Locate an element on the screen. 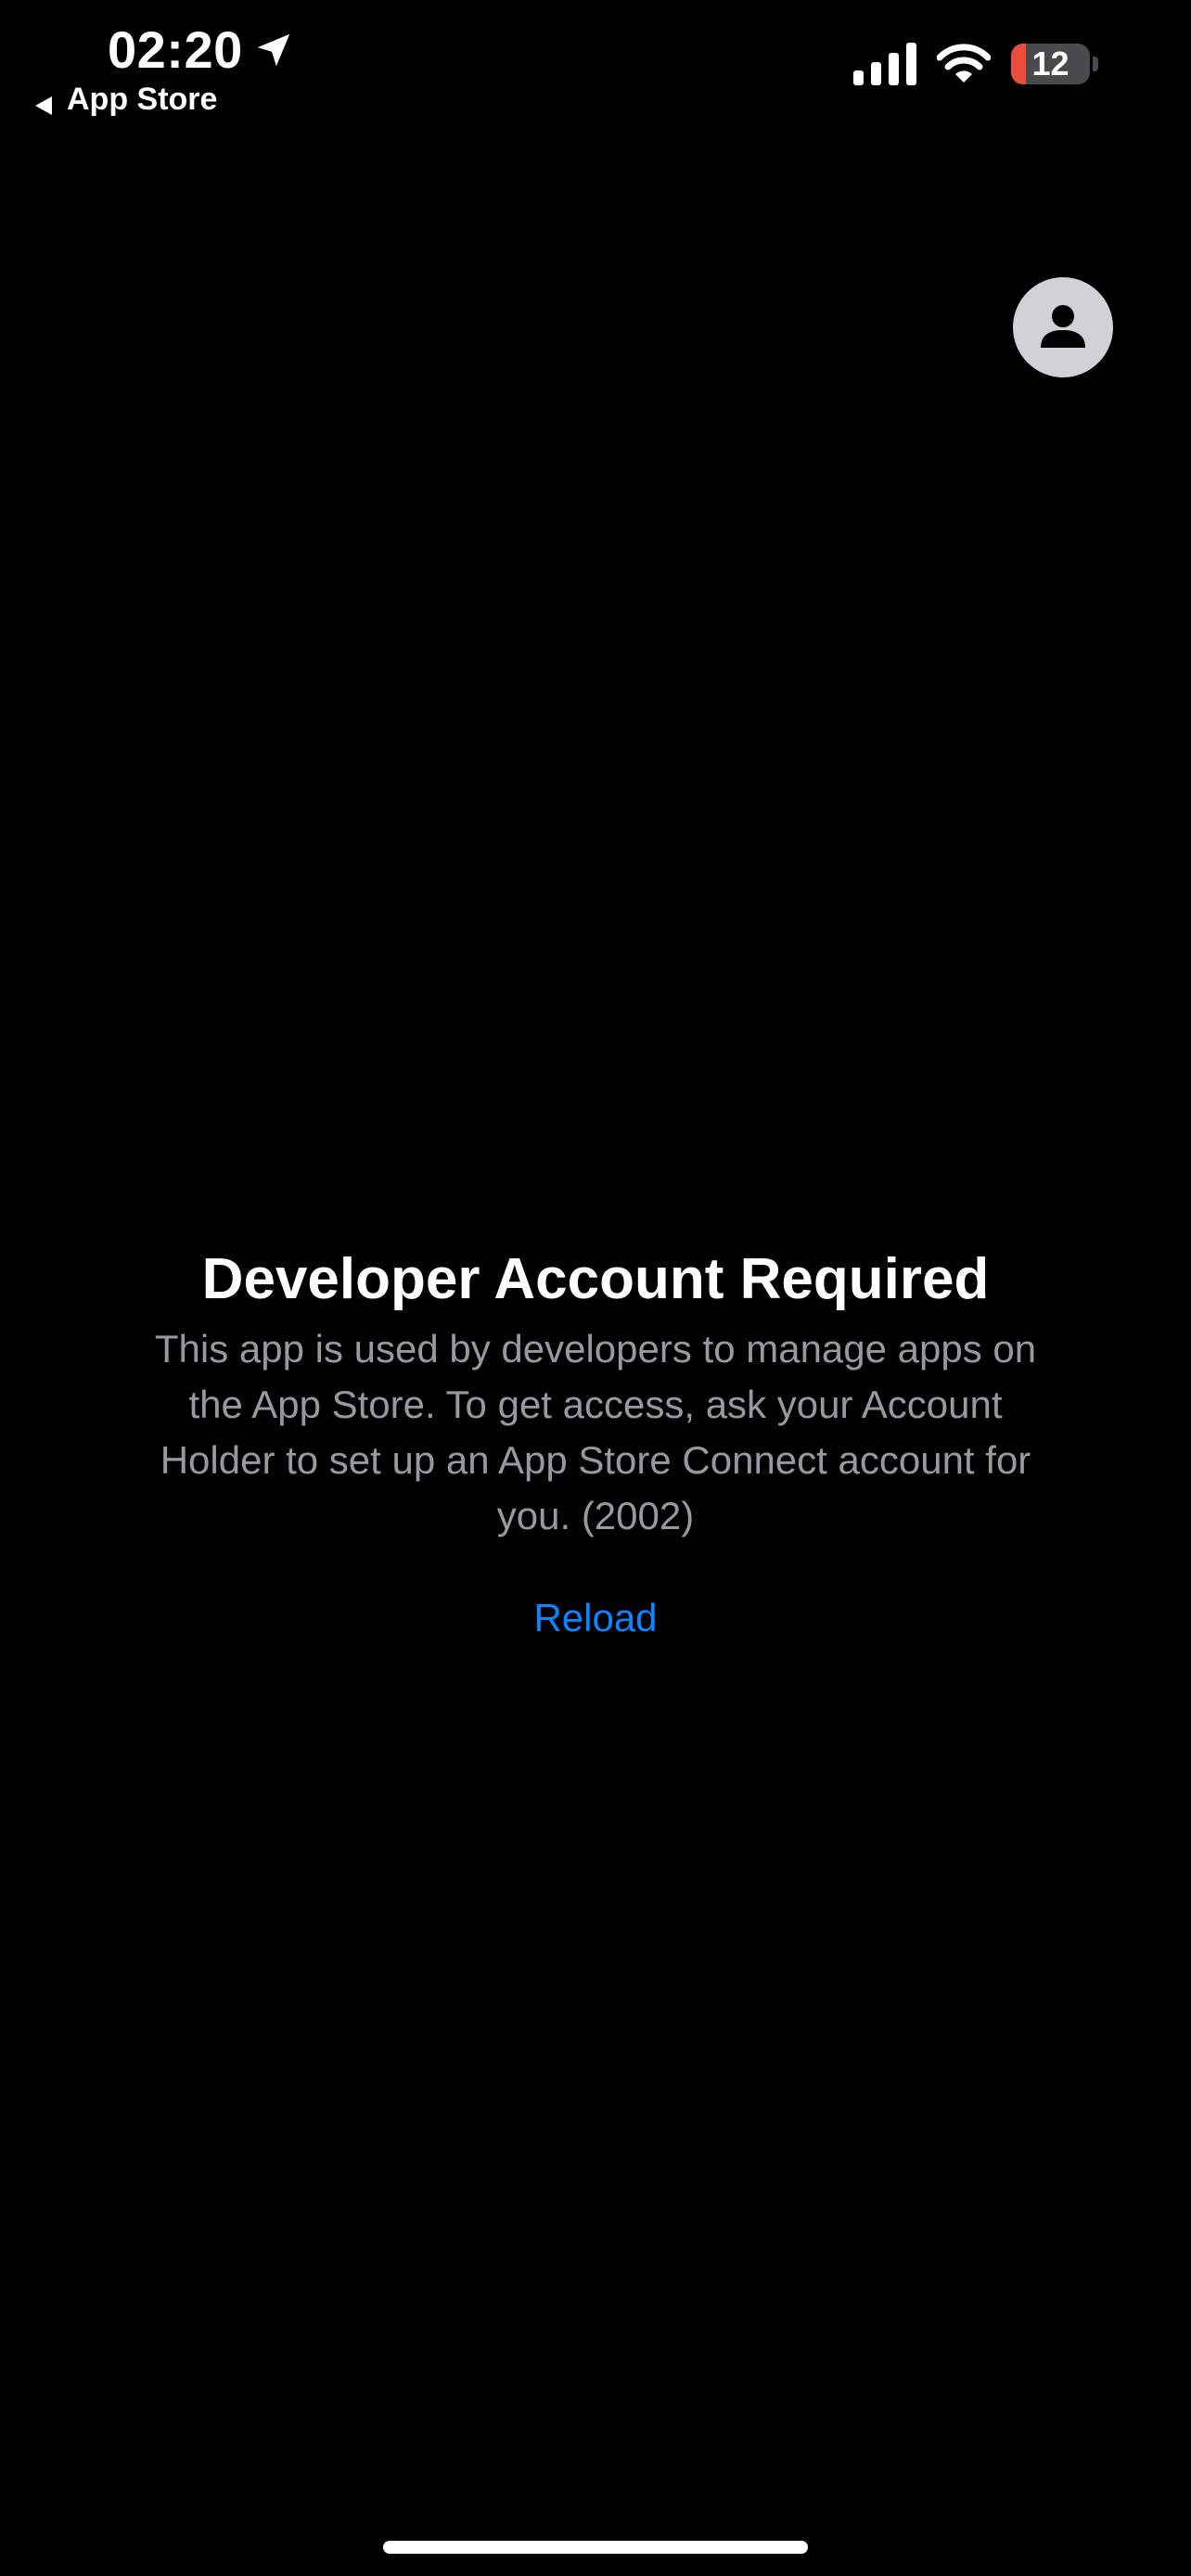  battery-percentage: 12 is located at coordinates (1050, 64).